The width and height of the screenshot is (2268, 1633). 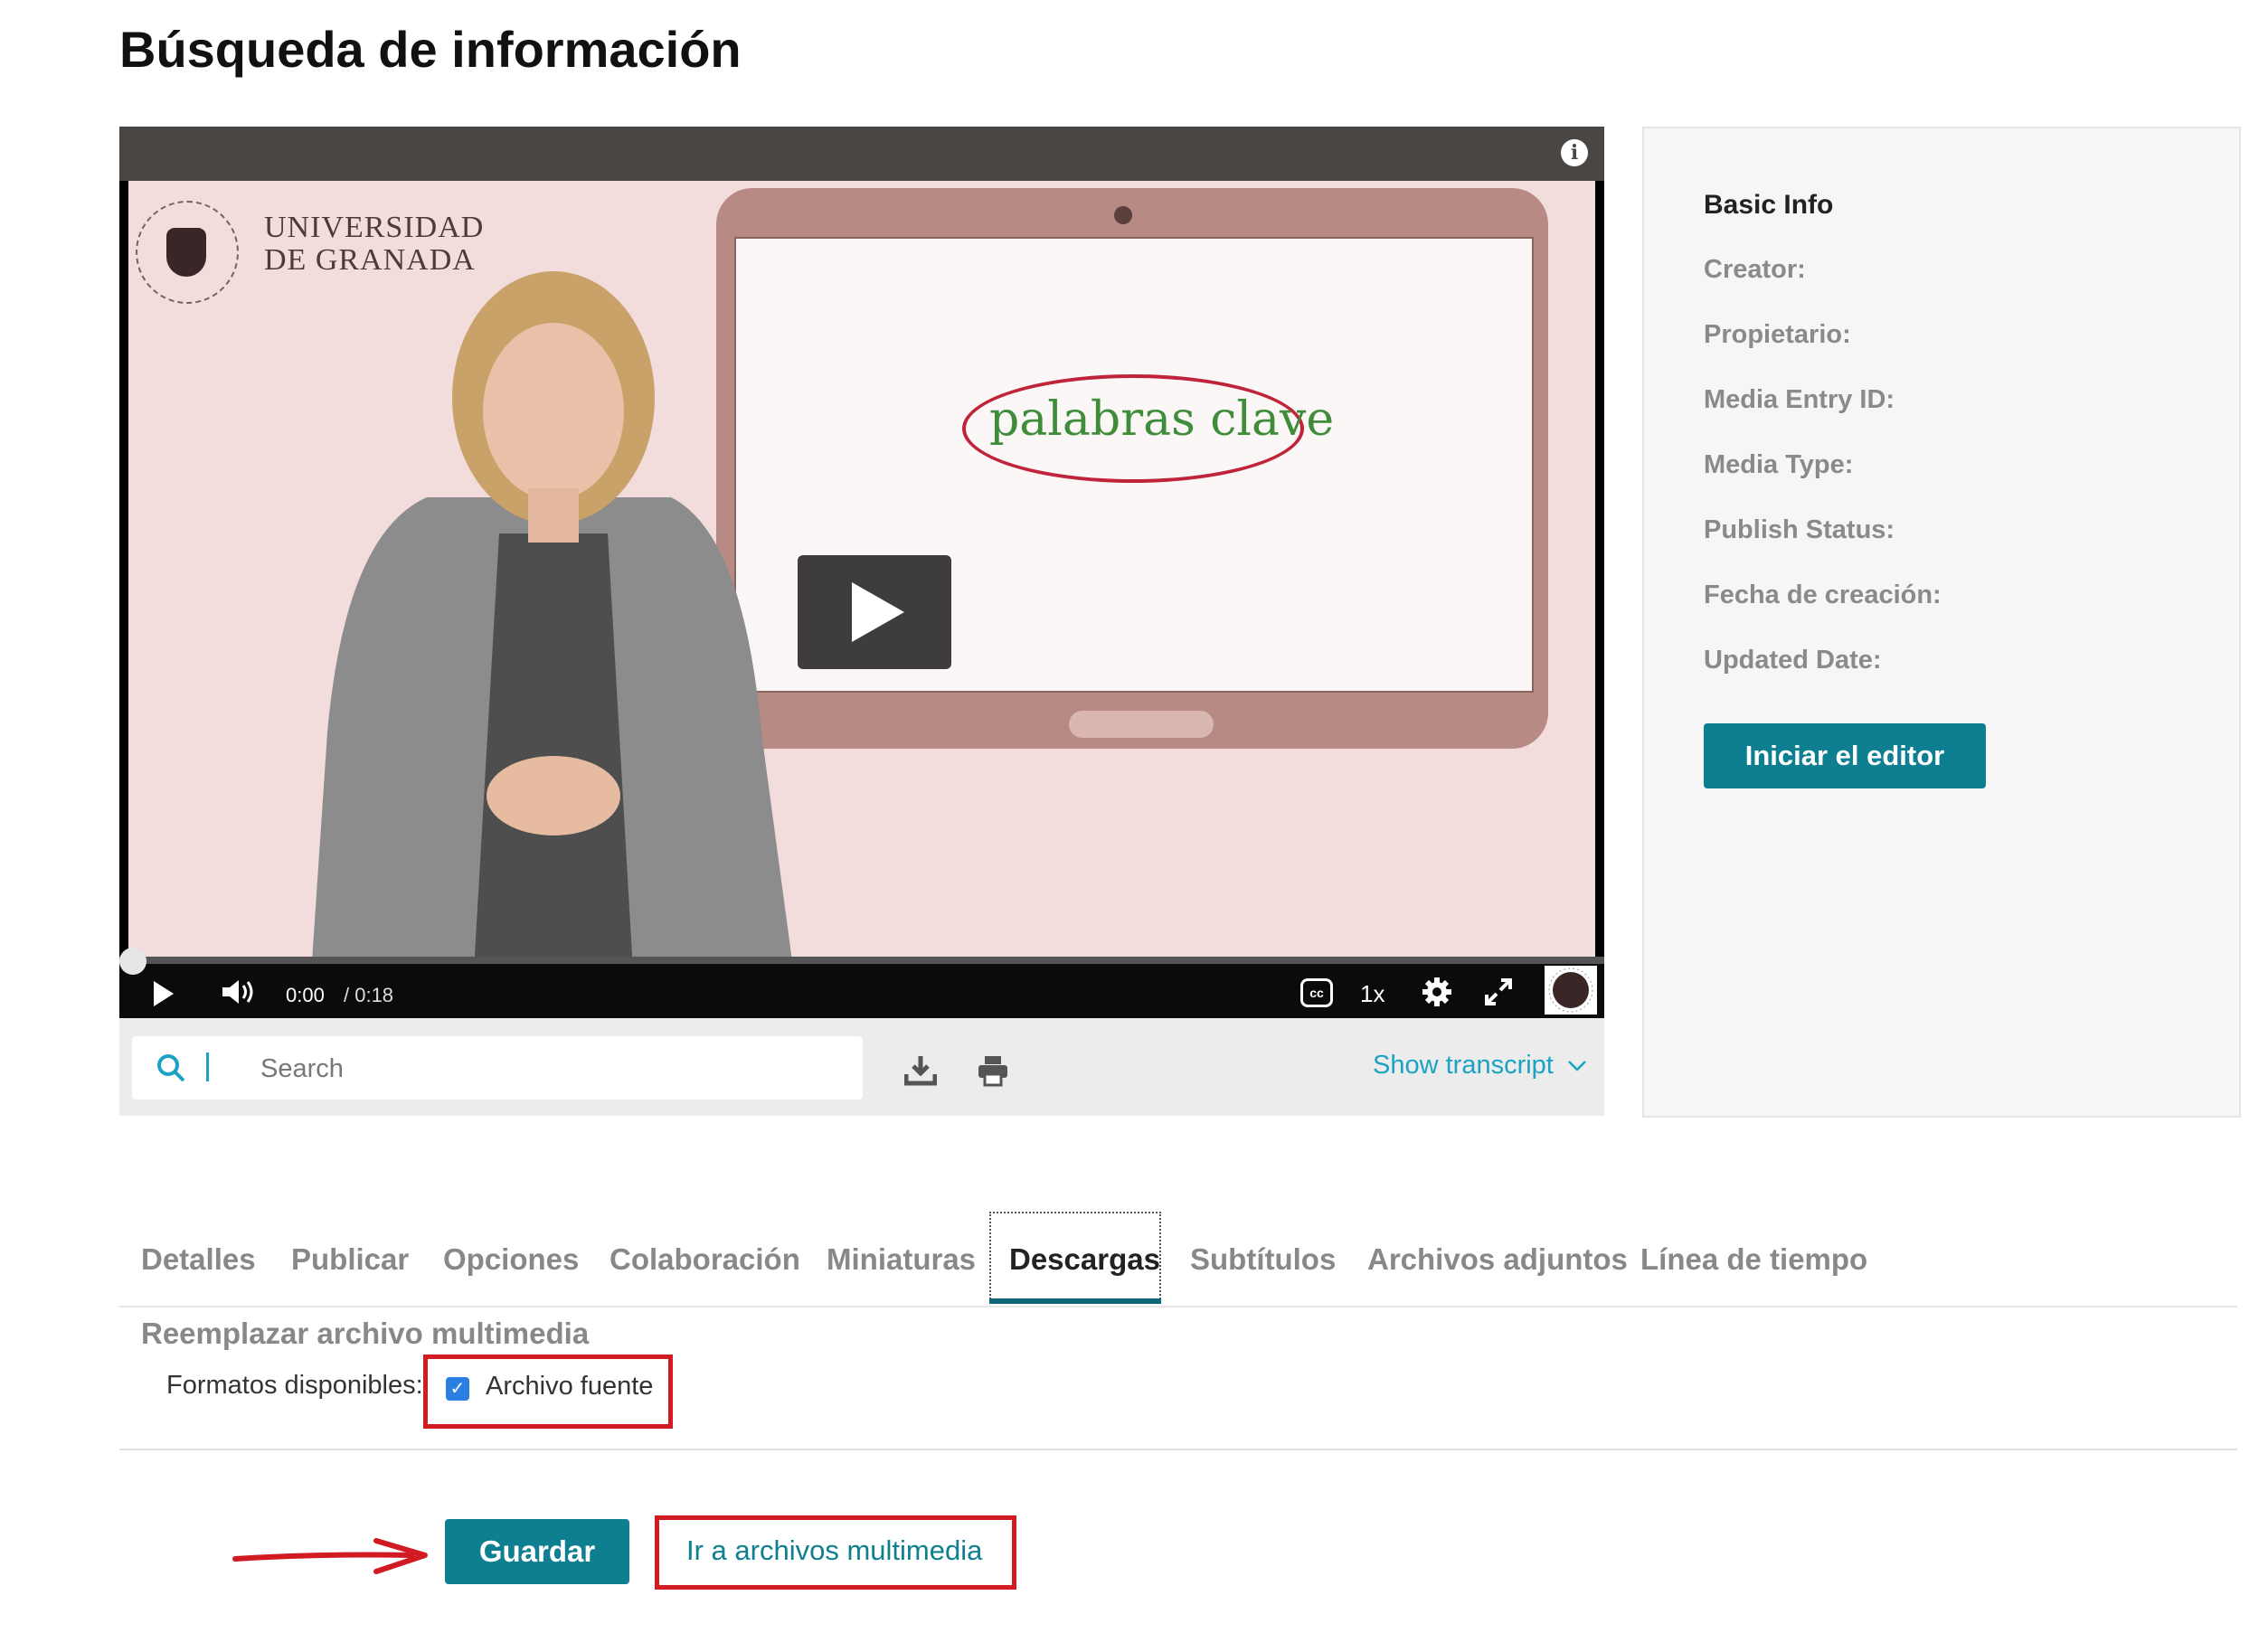 What do you see at coordinates (369, 995) in the screenshot?
I see `time-total: / 0:18` at bounding box center [369, 995].